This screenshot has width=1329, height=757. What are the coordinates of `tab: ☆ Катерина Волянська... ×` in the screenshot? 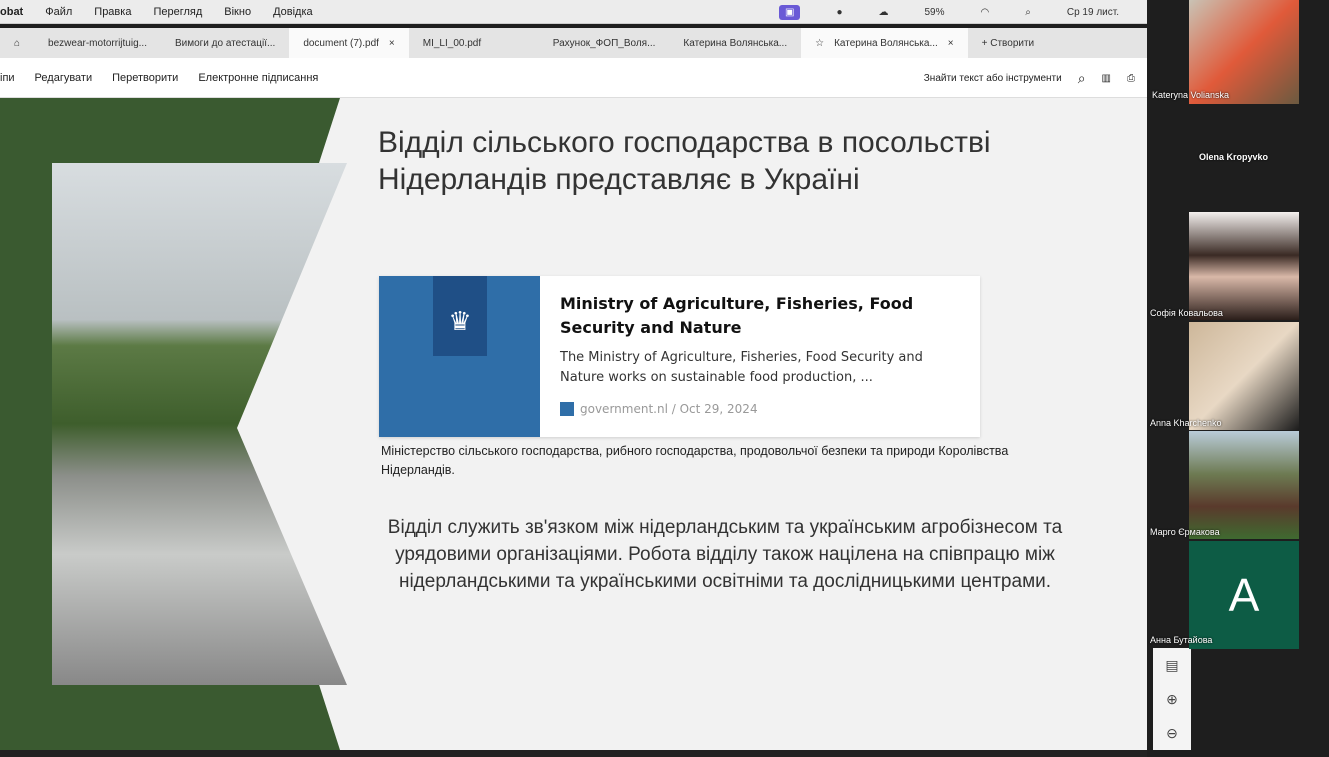 It's located at (884, 43).